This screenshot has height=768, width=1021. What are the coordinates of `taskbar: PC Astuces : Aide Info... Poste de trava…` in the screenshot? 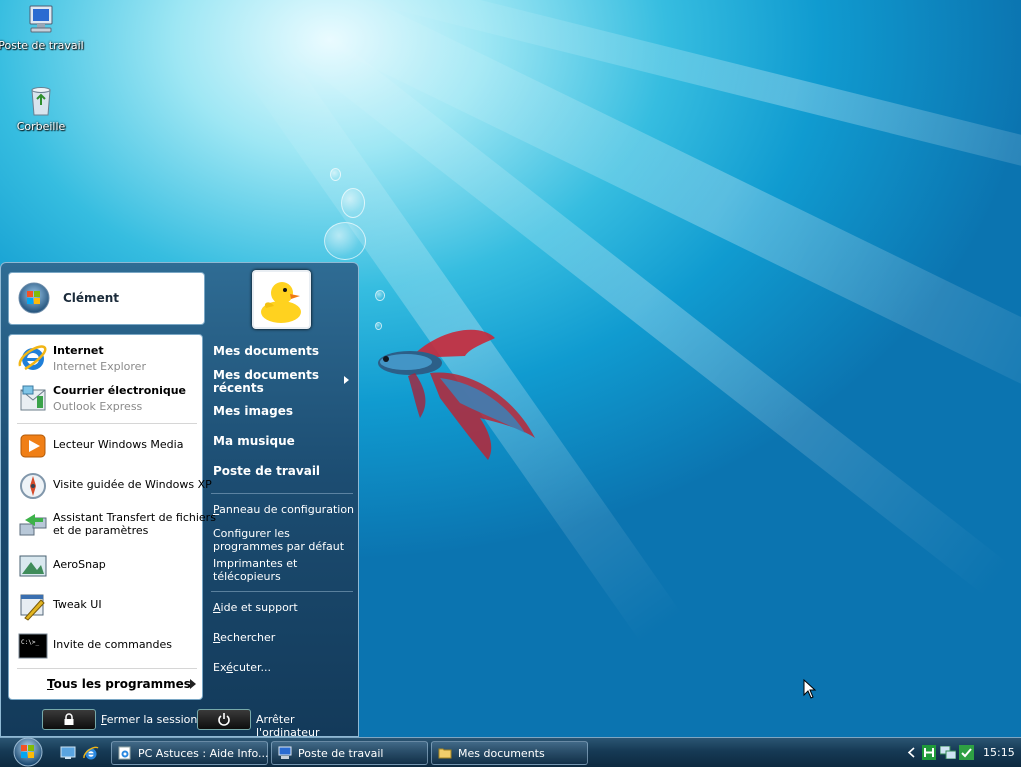 It's located at (510, 752).